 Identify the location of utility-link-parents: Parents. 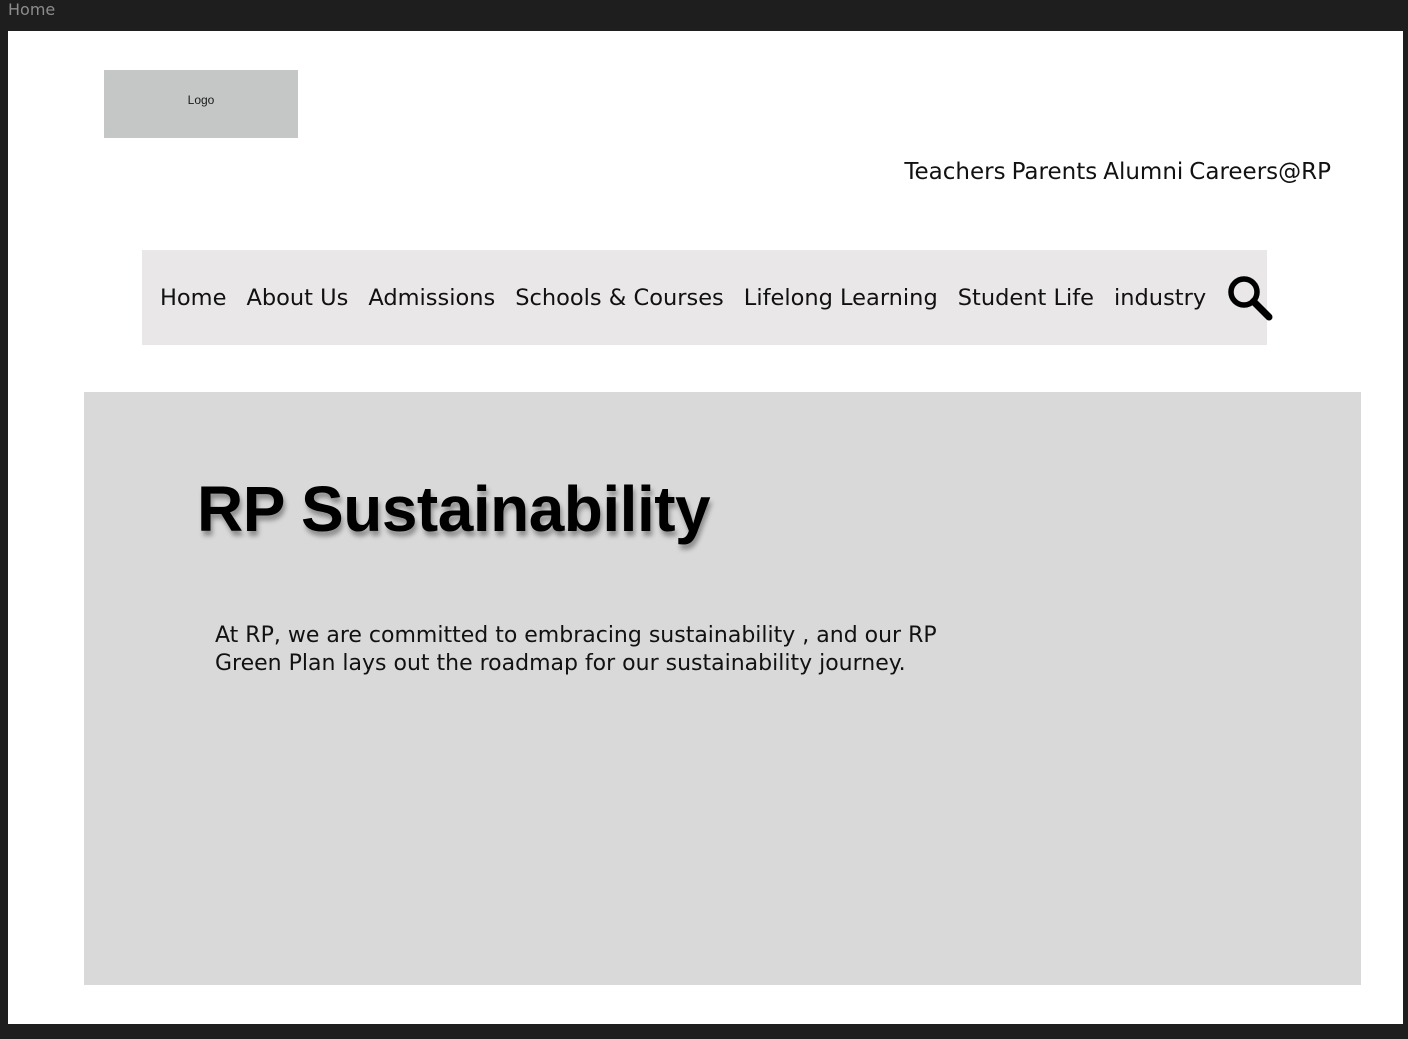
(1055, 174).